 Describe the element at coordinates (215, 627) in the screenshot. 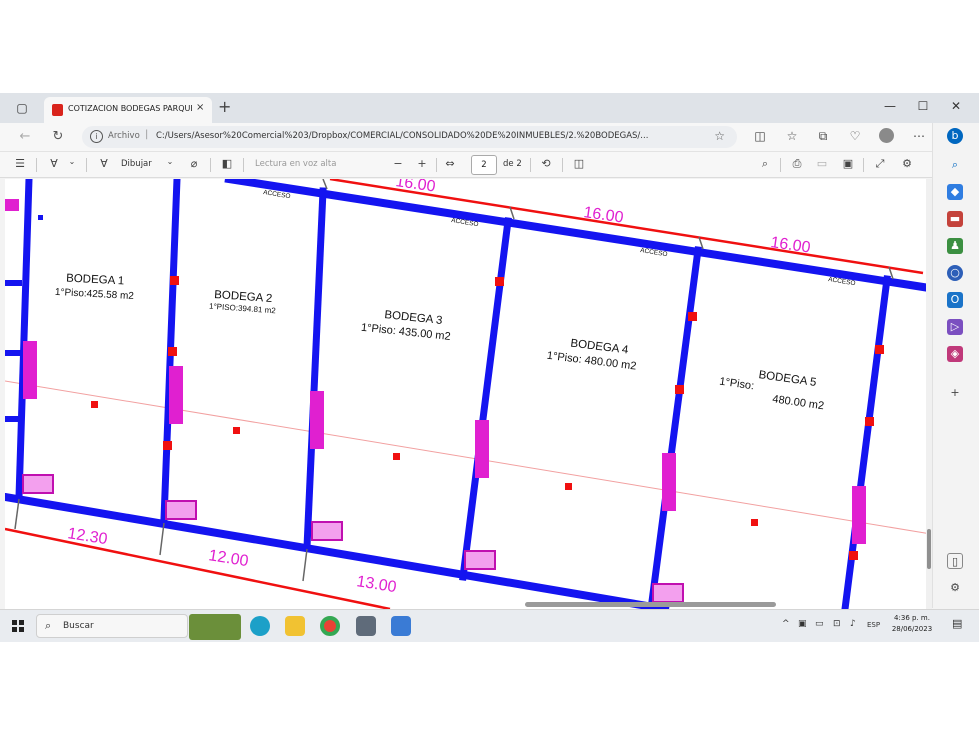

I see `news-widget` at that location.